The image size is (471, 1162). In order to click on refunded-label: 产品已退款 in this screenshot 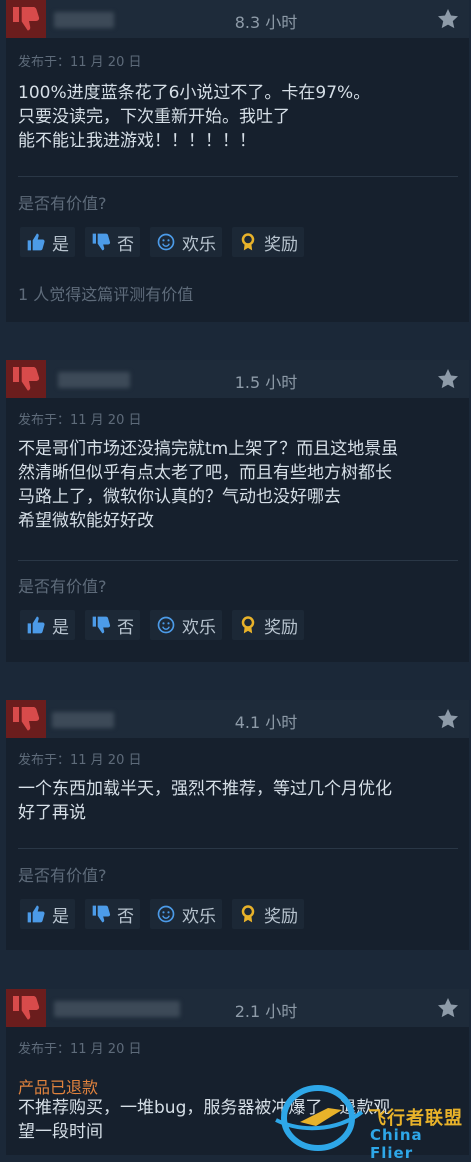, I will do `click(58, 1087)`.